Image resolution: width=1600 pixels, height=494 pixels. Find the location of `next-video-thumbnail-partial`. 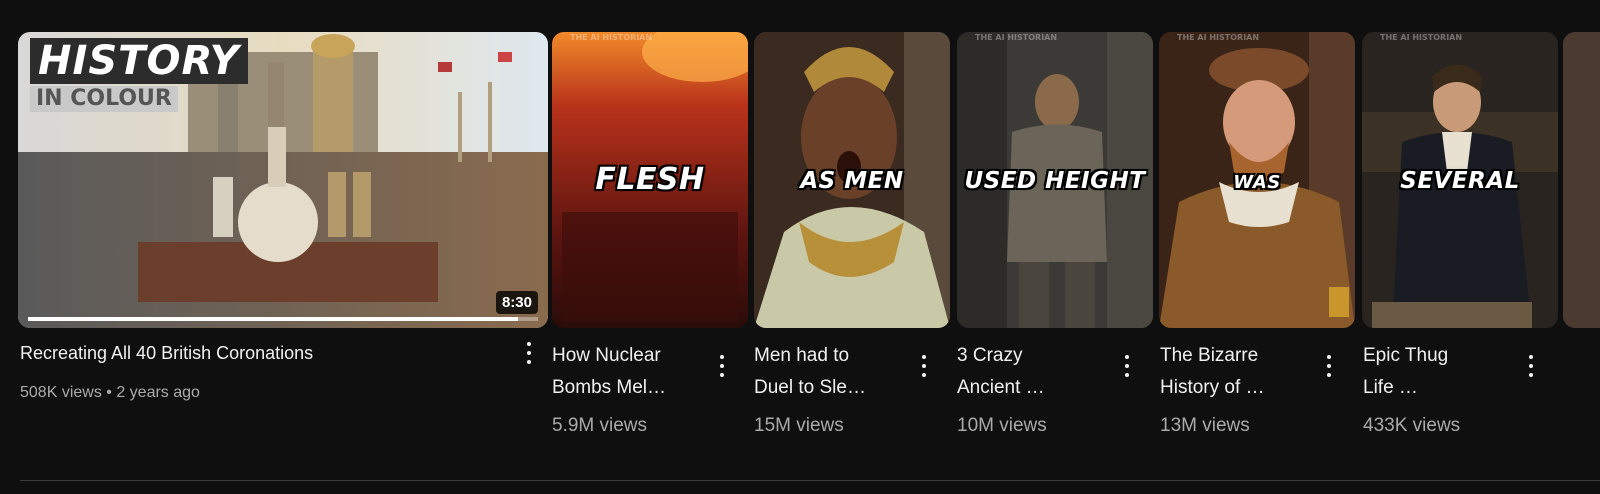

next-video-thumbnail-partial is located at coordinates (1581, 180).